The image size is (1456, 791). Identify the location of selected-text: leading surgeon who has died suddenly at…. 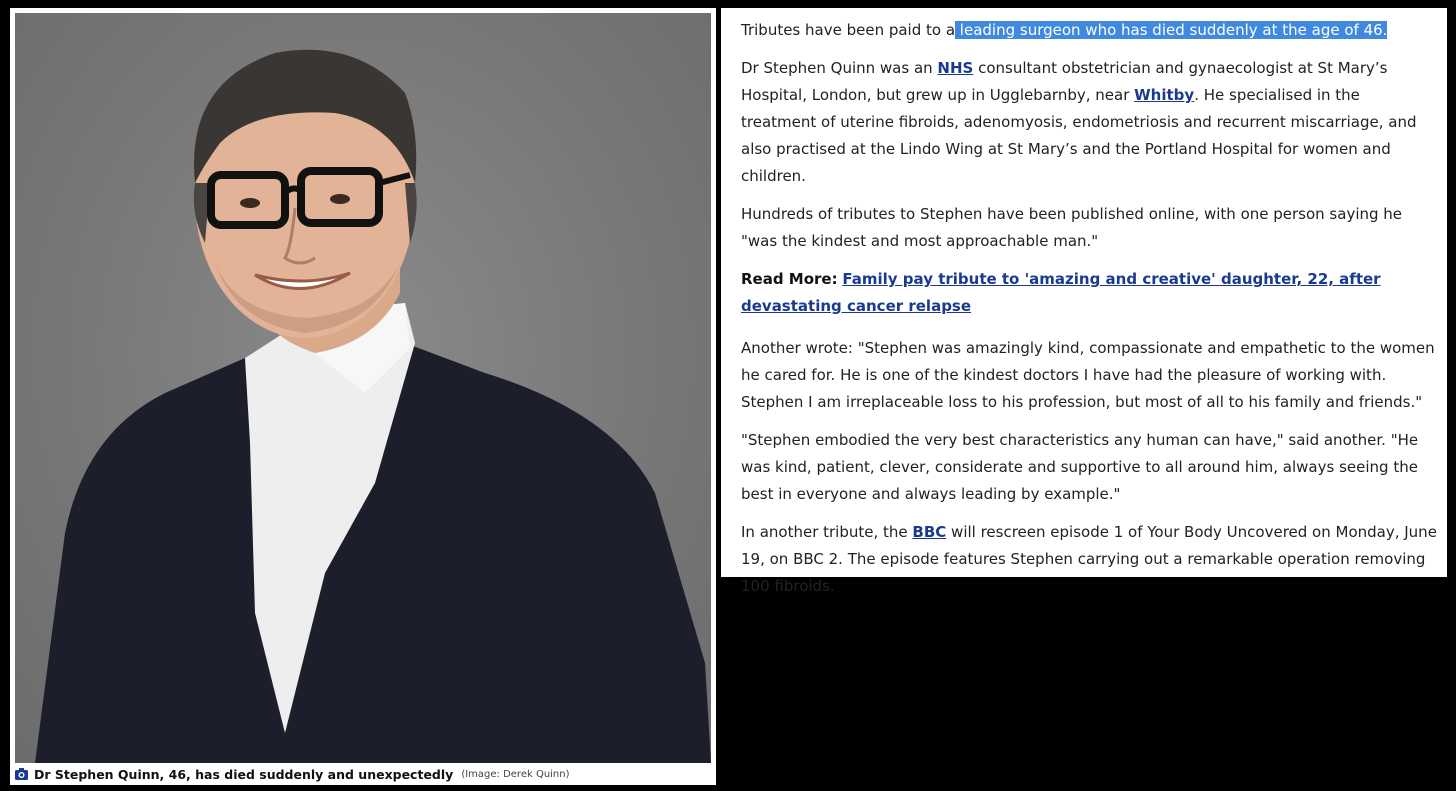
(1171, 30).